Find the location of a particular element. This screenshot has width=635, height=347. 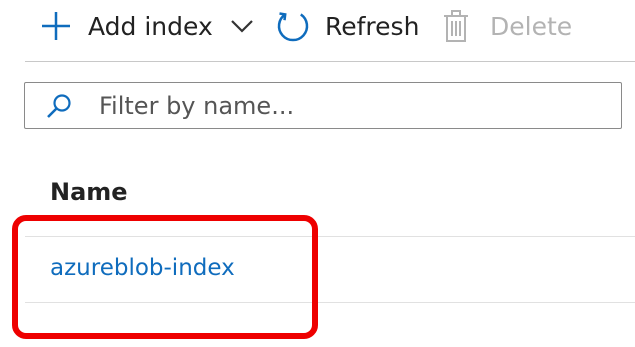

row-divider is located at coordinates (330, 302).